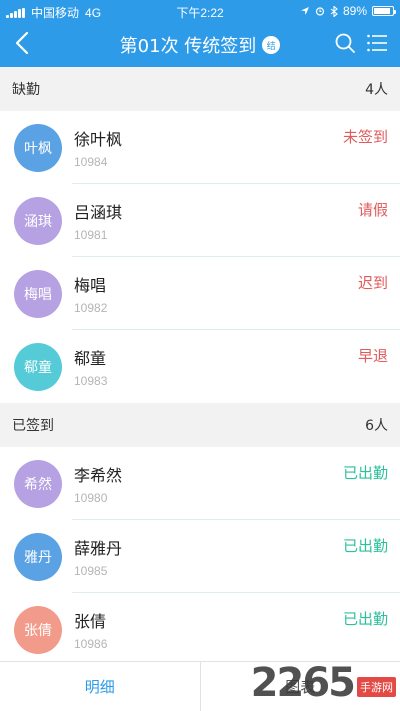 The width and height of the screenshot is (400, 711). Describe the element at coordinates (26, 90) in the screenshot. I see `section-title: 缺勤` at that location.